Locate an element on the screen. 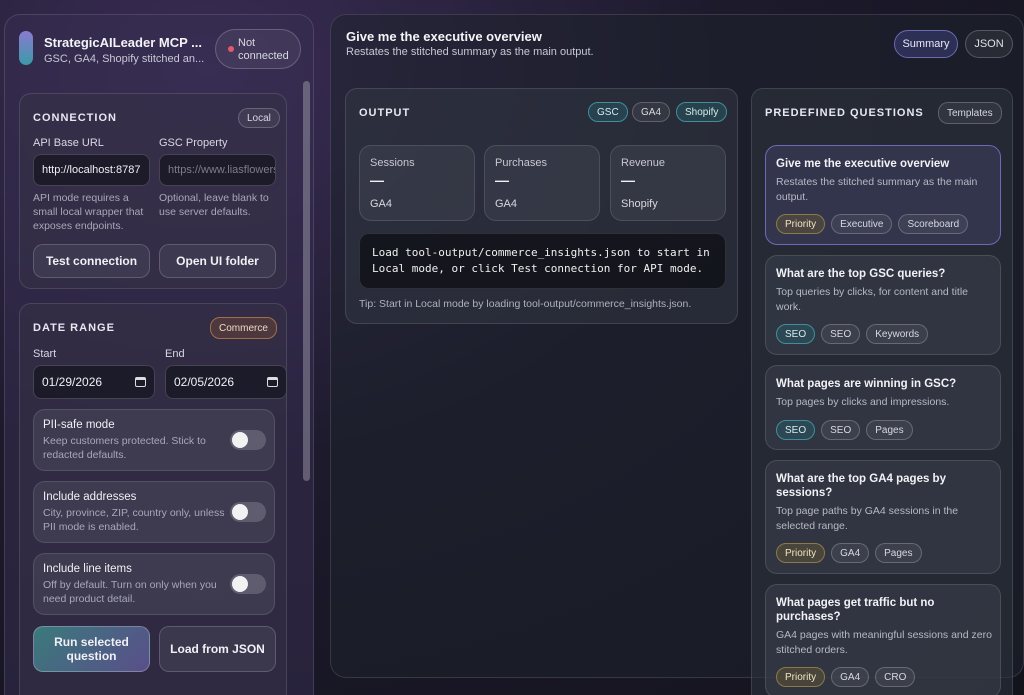 This screenshot has height=695, width=1024. tab-json: JSON is located at coordinates (989, 44).